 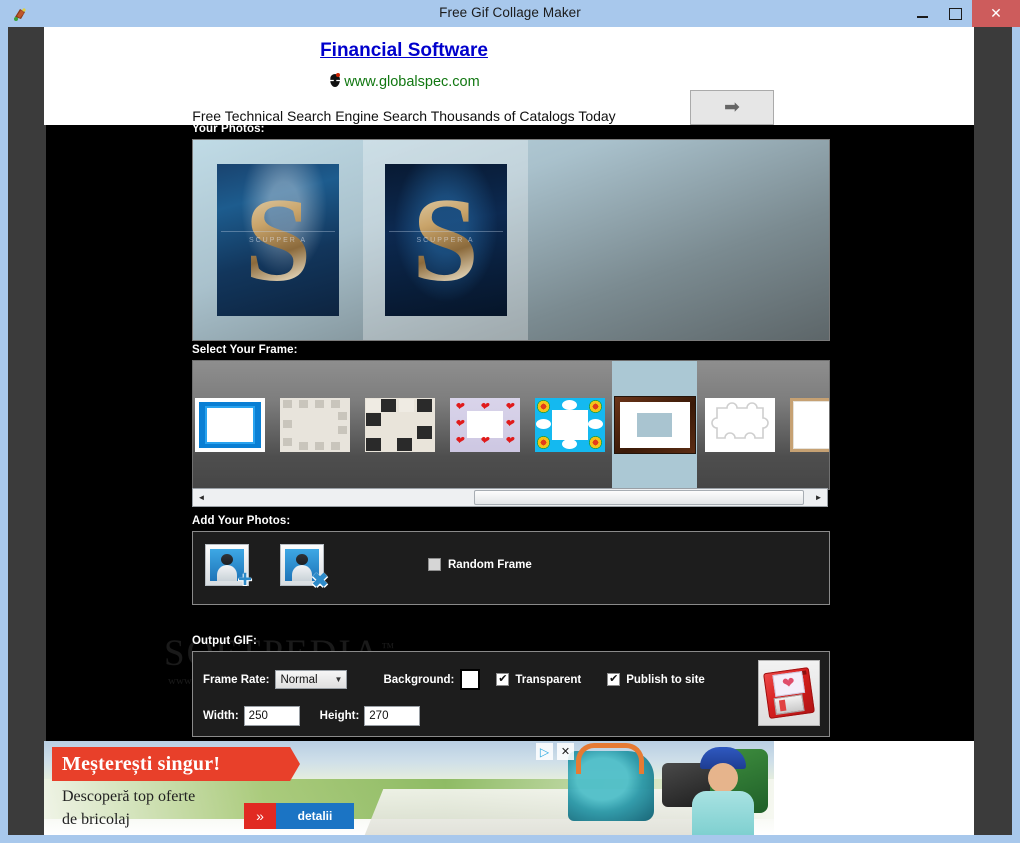 I want to click on window-controls: ✕, so click(x=963, y=13).